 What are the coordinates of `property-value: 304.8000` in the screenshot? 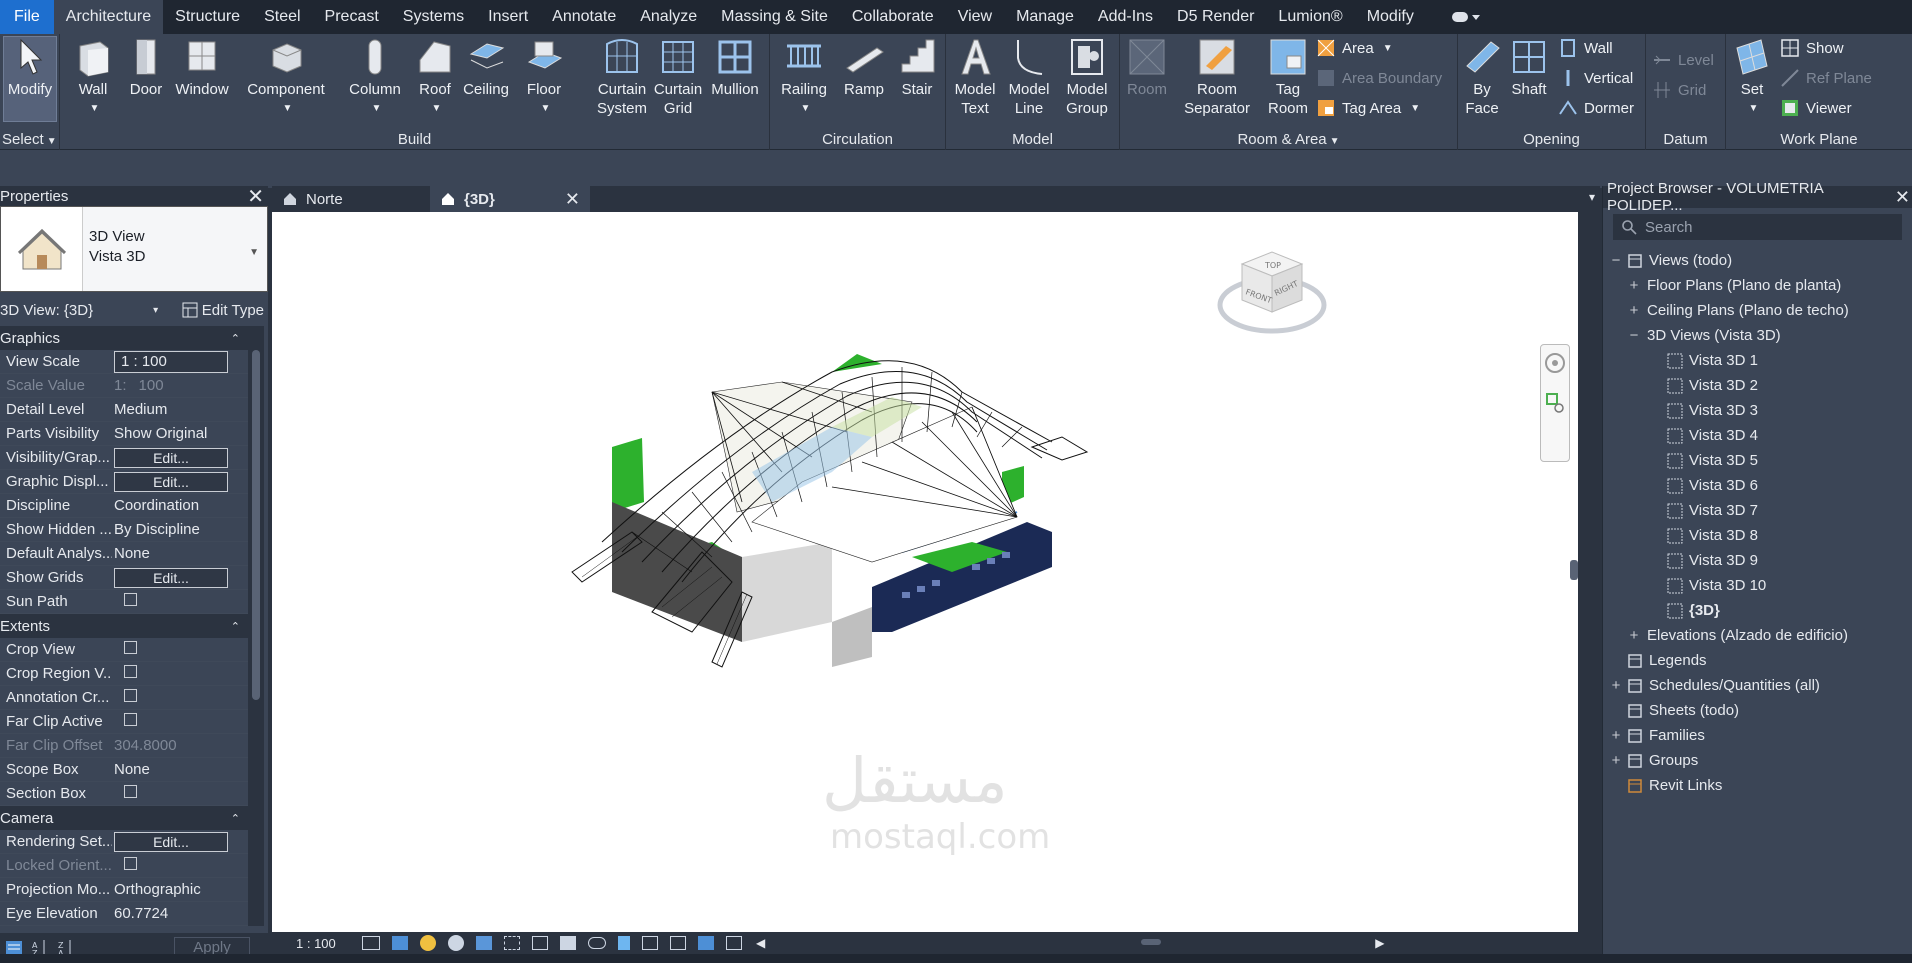 It's located at (145, 745).